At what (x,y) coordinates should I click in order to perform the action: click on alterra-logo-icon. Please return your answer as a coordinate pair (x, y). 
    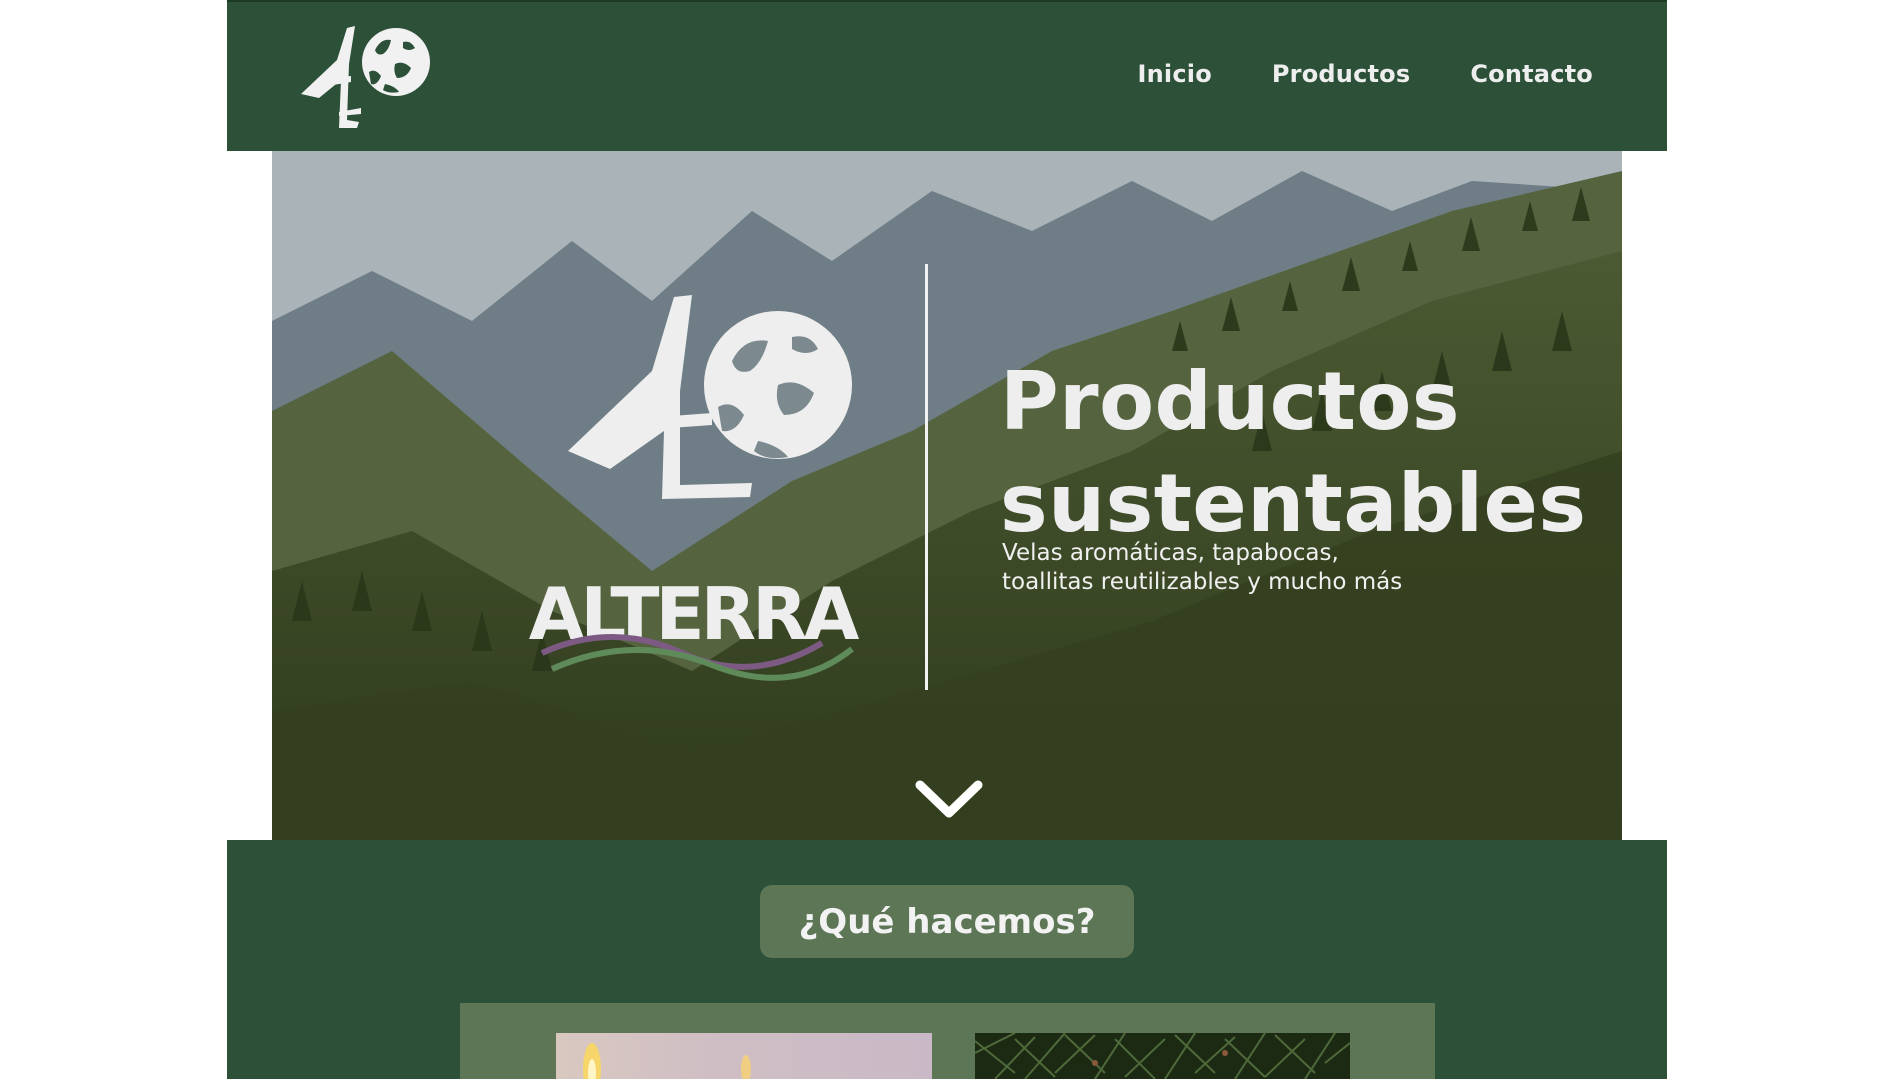
    Looking at the image, I should click on (369, 76).